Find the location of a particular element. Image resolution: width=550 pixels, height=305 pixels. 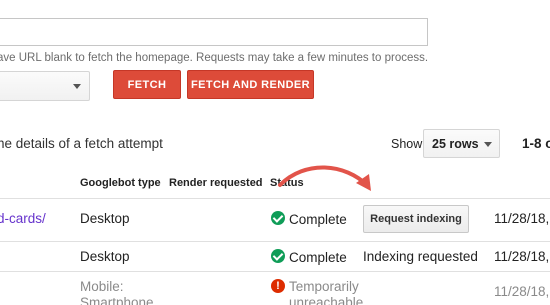

device-select is located at coordinates (45, 86).